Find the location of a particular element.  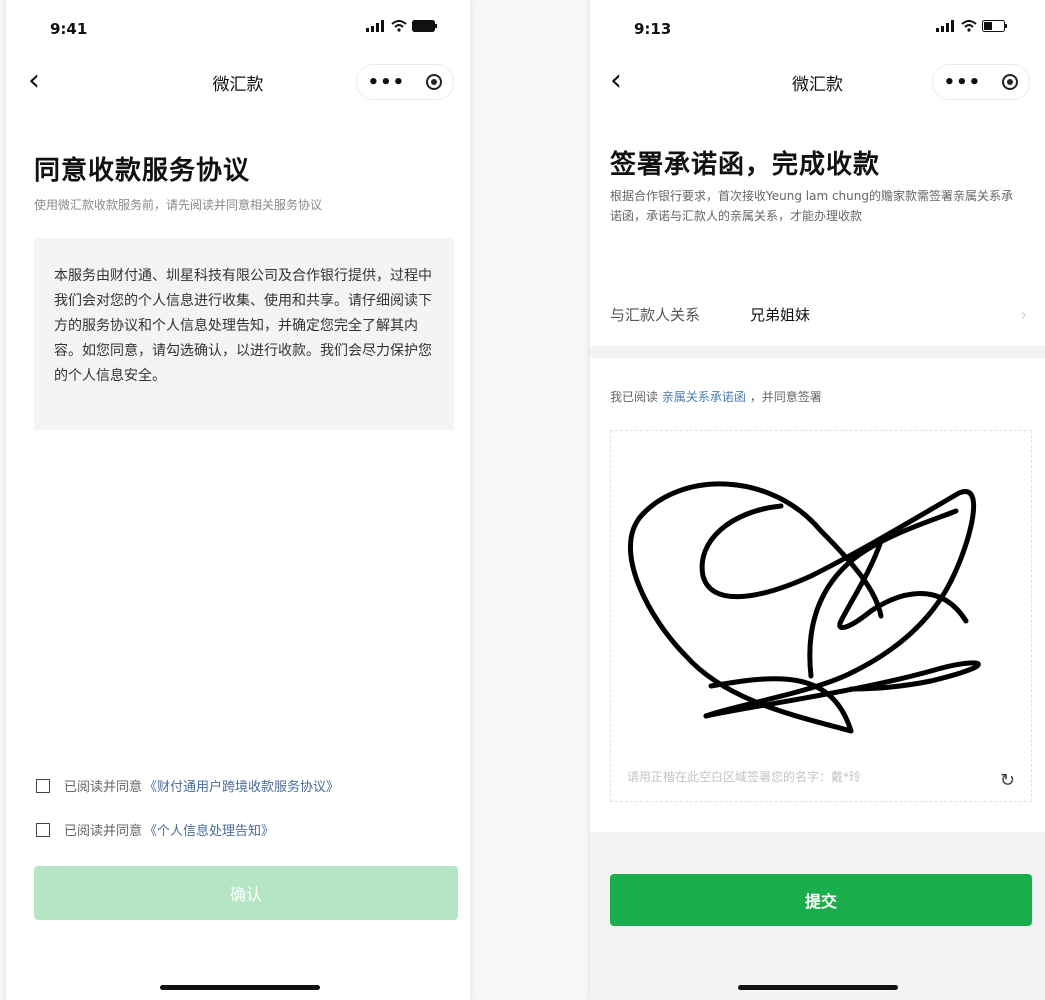

section-divider is located at coordinates (817, 352).